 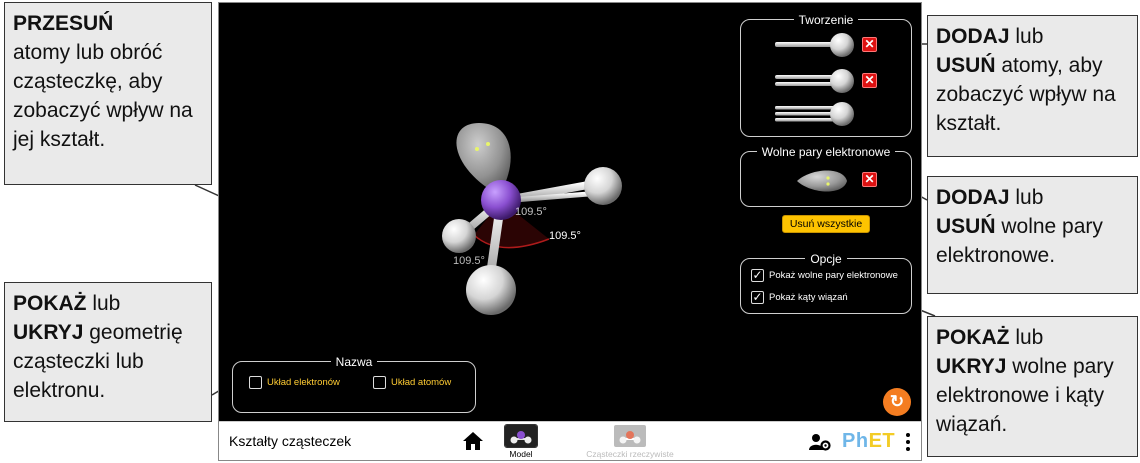 I want to click on electron-geometry-checkbox: Układ elektronów, so click(x=294, y=382).